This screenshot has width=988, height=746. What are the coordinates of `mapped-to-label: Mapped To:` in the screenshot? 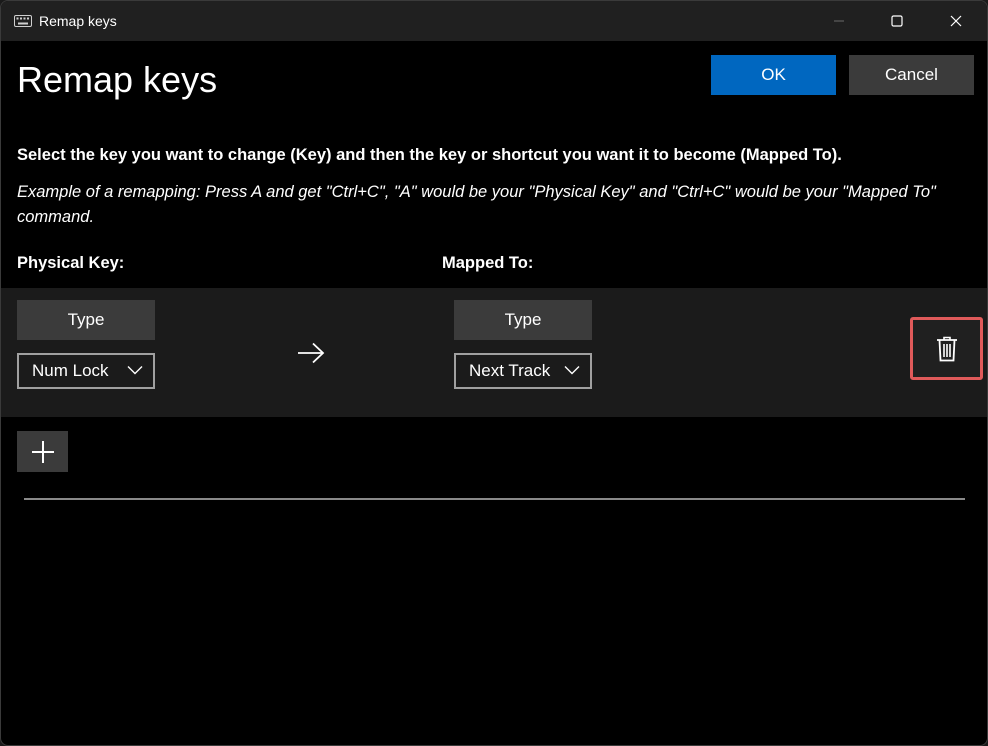 It's located at (487, 263).